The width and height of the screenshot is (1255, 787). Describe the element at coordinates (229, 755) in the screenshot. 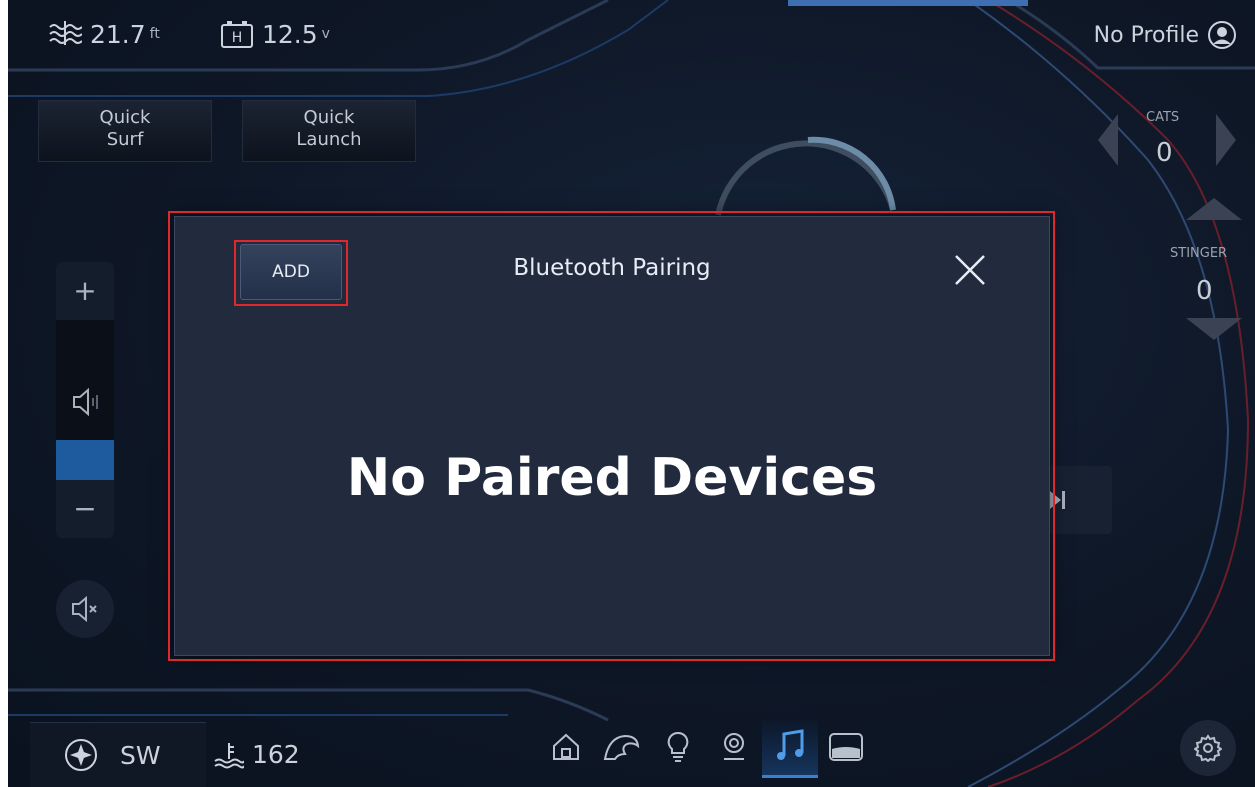

I see `depth-gauge-icon` at that location.